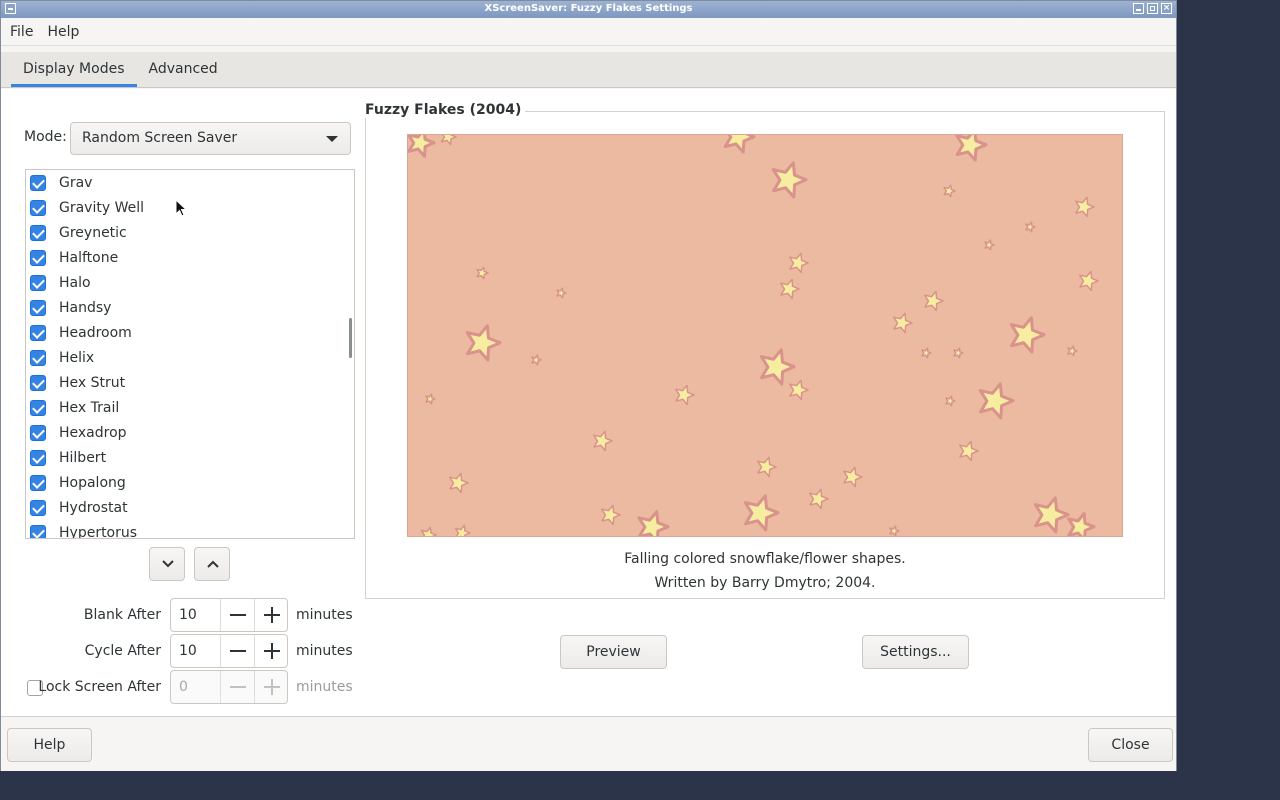 The width and height of the screenshot is (1280, 800). I want to click on cycle-after-increment-icon, so click(270, 651).